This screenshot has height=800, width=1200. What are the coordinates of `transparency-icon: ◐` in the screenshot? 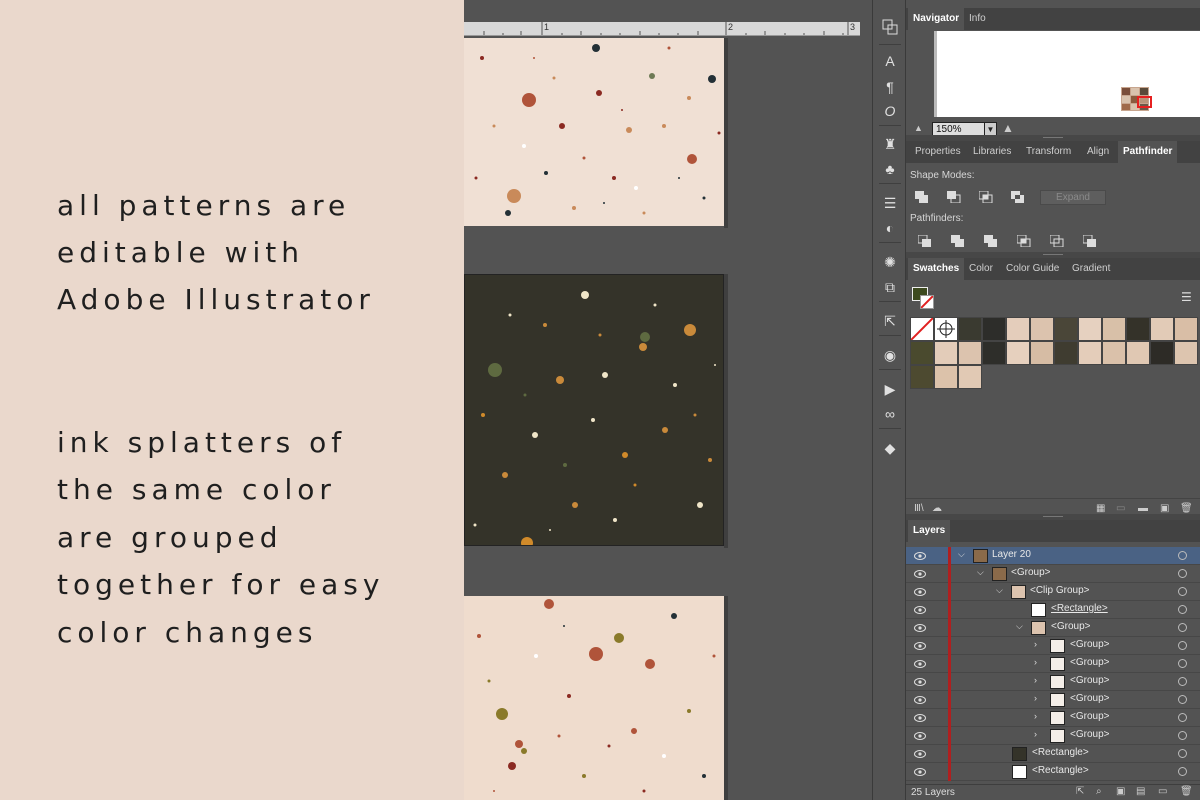 It's located at (890, 228).